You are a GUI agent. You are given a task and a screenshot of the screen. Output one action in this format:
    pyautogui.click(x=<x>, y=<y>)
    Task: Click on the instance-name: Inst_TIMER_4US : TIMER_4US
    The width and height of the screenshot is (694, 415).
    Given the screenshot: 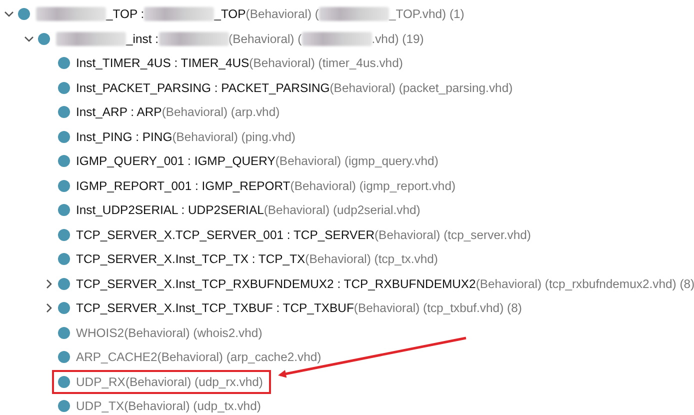 What is the action you would take?
    pyautogui.click(x=163, y=63)
    